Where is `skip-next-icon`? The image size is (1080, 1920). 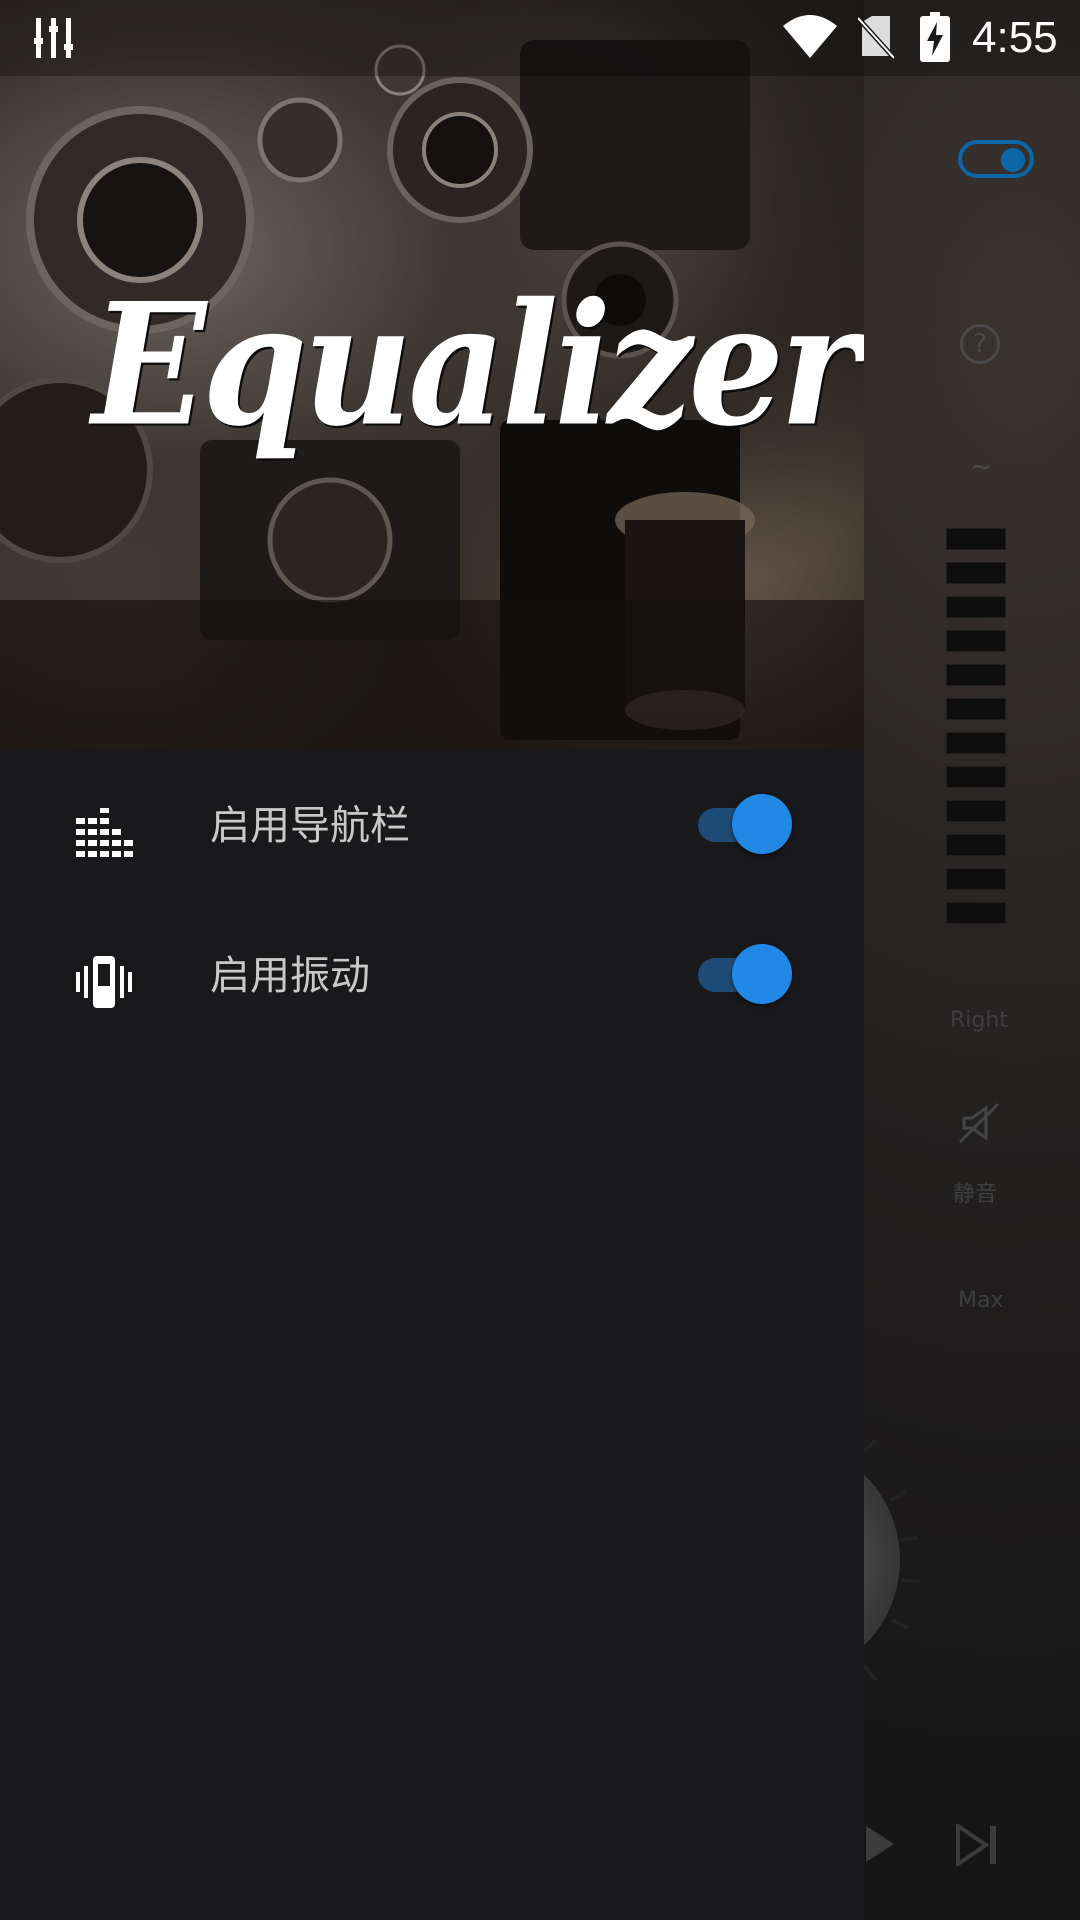 skip-next-icon is located at coordinates (978, 1845).